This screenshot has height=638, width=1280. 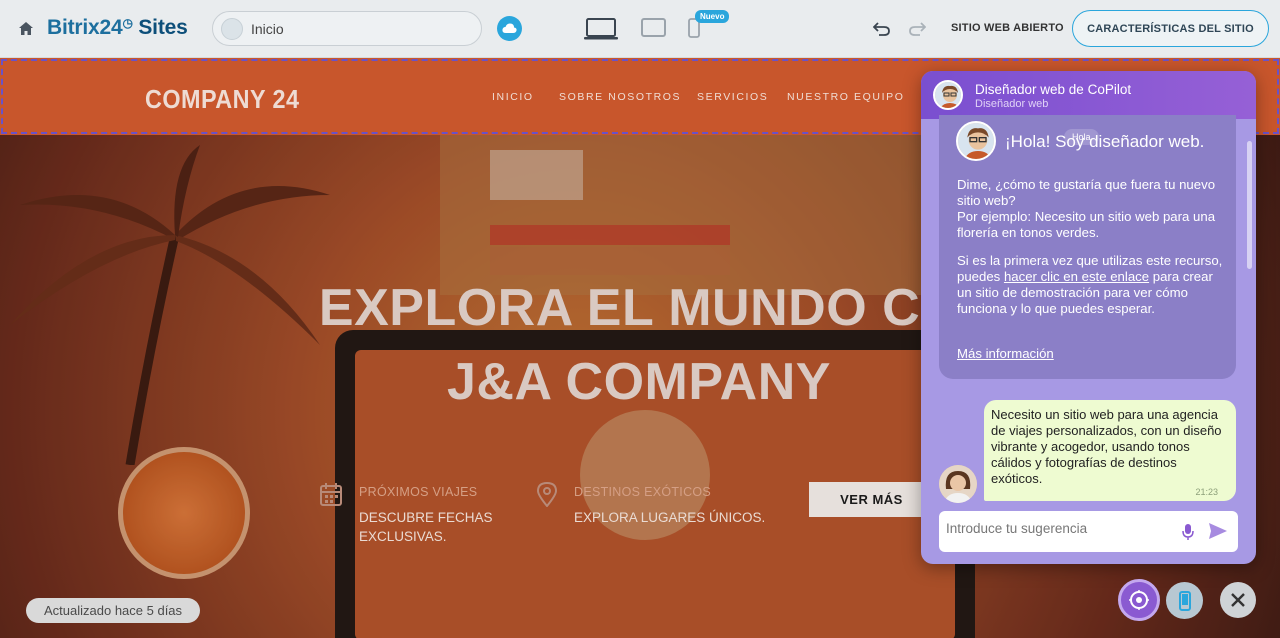 I want to click on user-avatar, so click(x=958, y=484).